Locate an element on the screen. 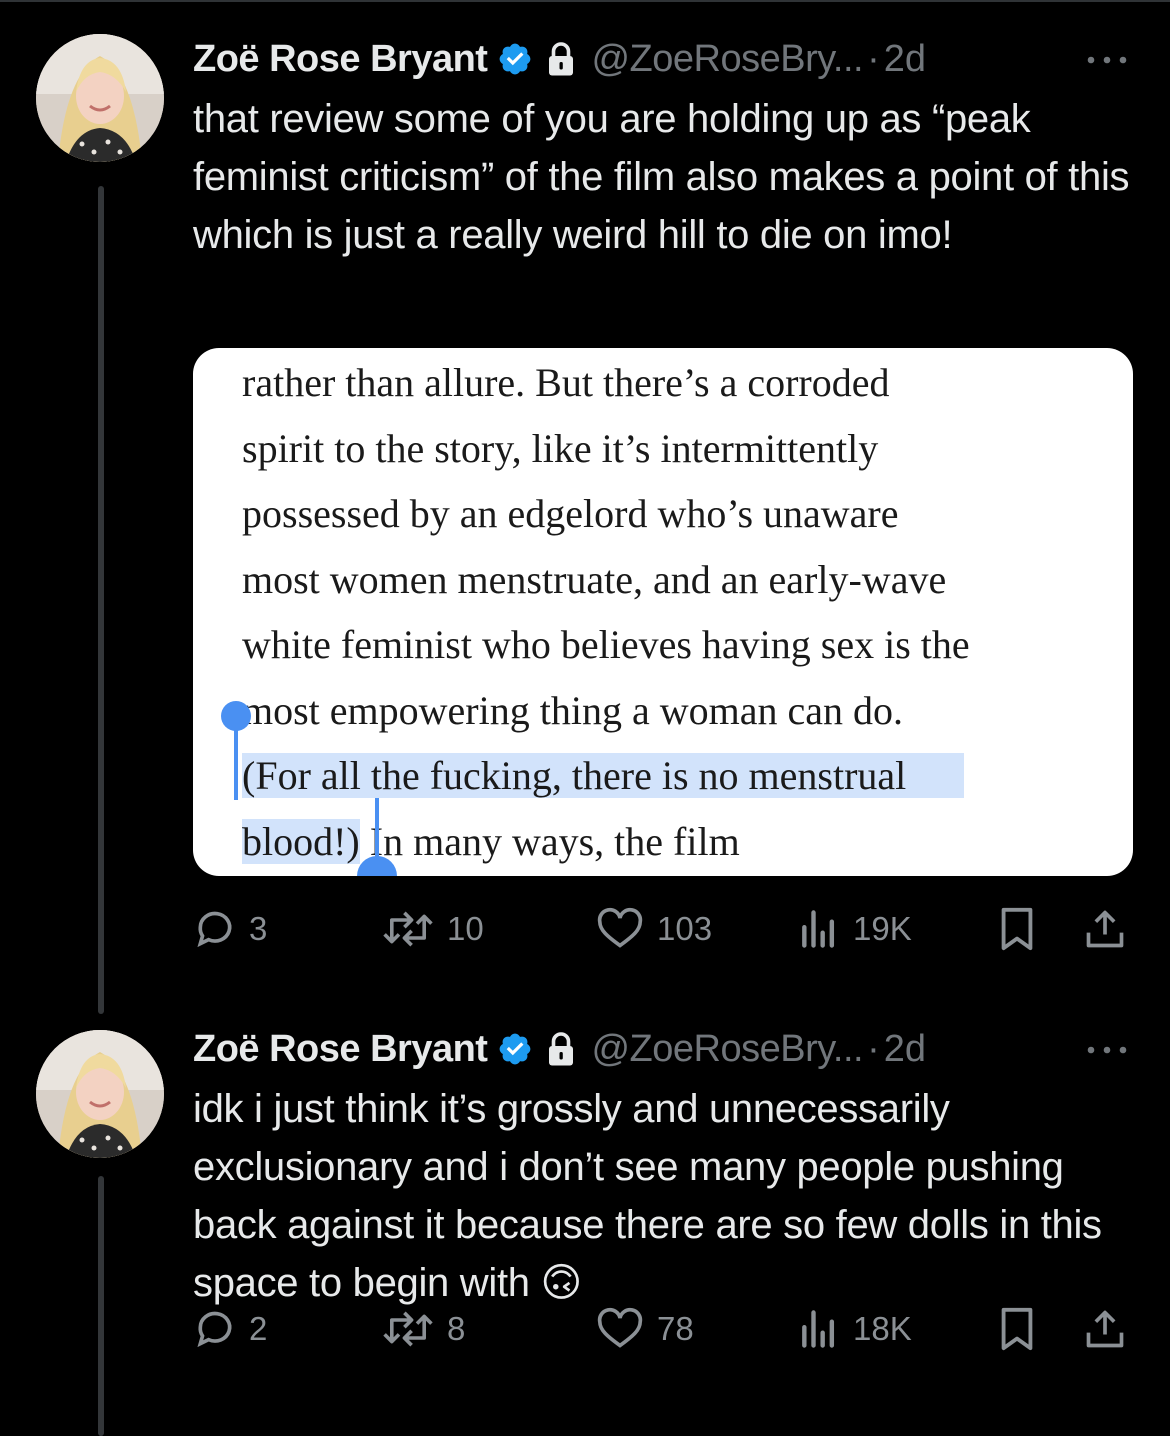  reply-count: 3 is located at coordinates (258, 928).